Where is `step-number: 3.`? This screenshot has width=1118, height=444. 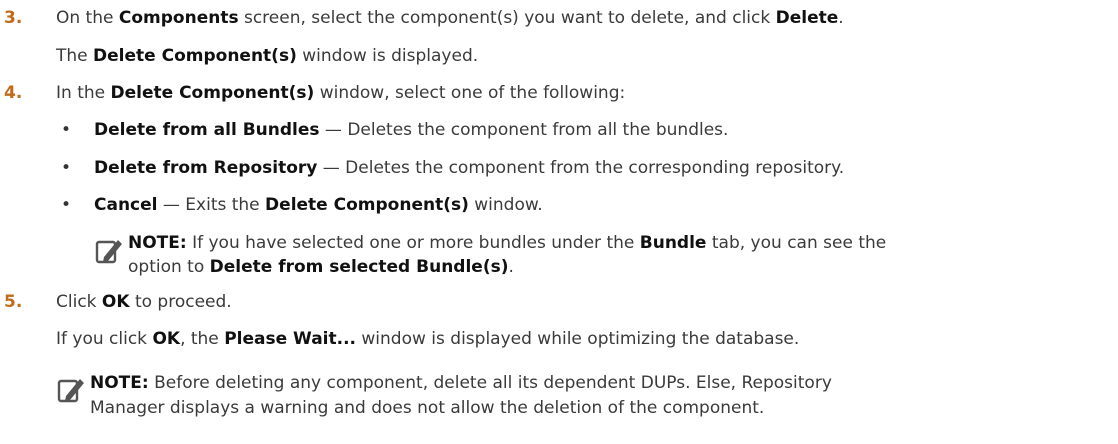
step-number: 3. is located at coordinates (13, 18).